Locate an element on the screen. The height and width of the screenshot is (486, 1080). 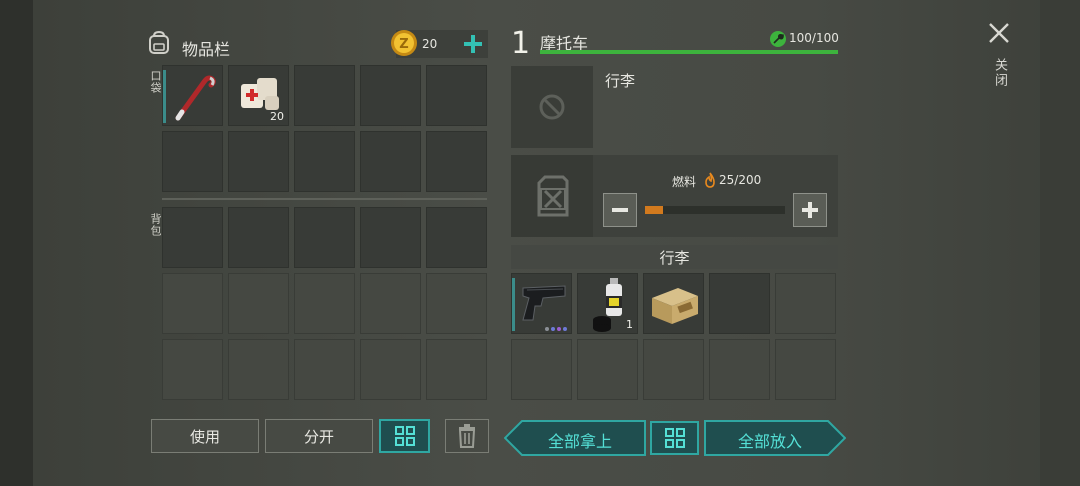
crowbar-icon is located at coordinates (195, 98).